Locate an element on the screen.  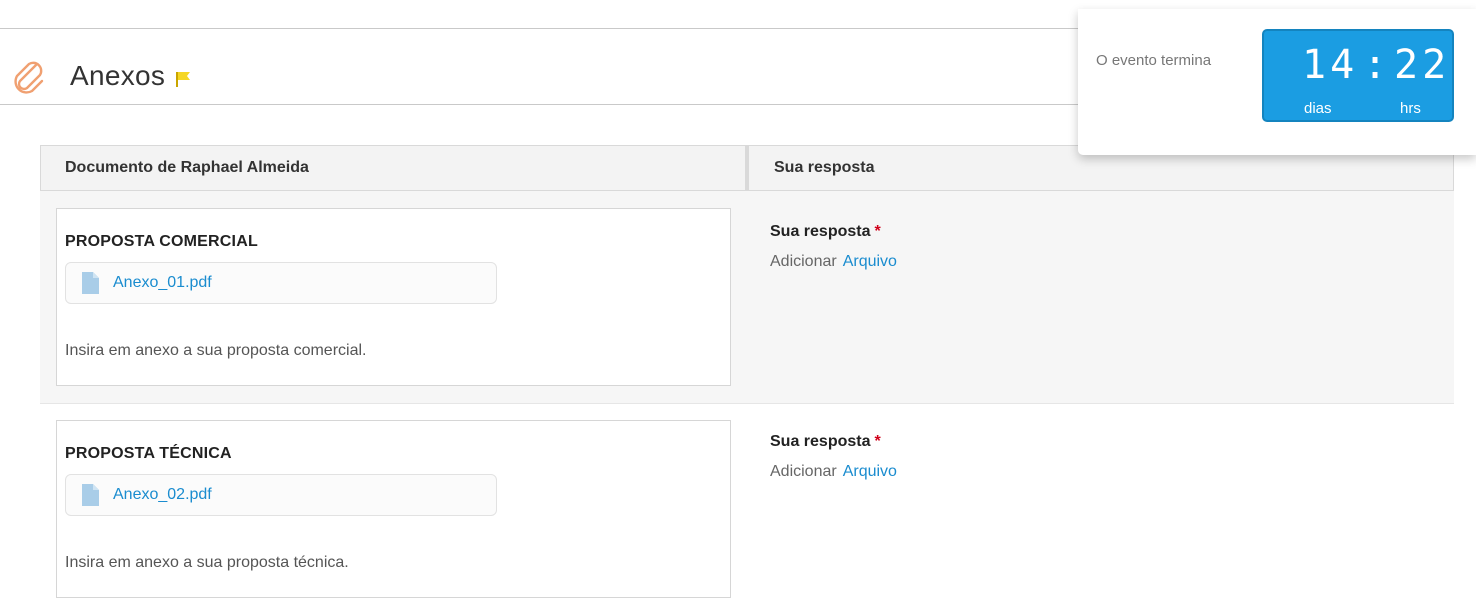
document-title: PROPOSTA TÉCNICA is located at coordinates (148, 453).